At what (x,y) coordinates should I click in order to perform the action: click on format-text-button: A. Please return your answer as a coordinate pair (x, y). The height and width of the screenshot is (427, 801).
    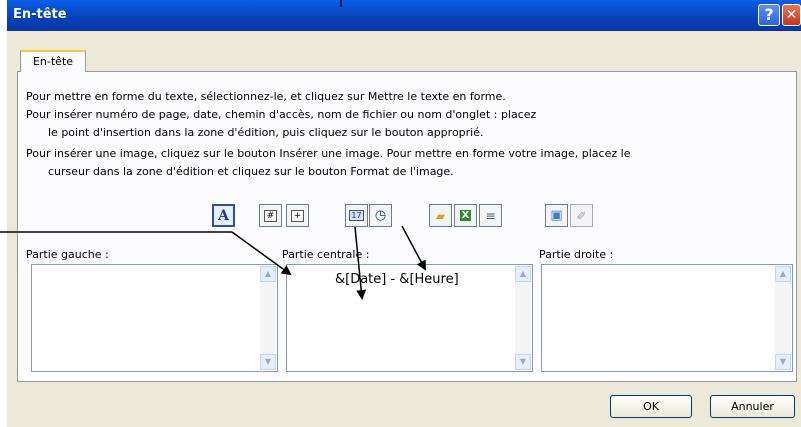
    Looking at the image, I should click on (223, 215).